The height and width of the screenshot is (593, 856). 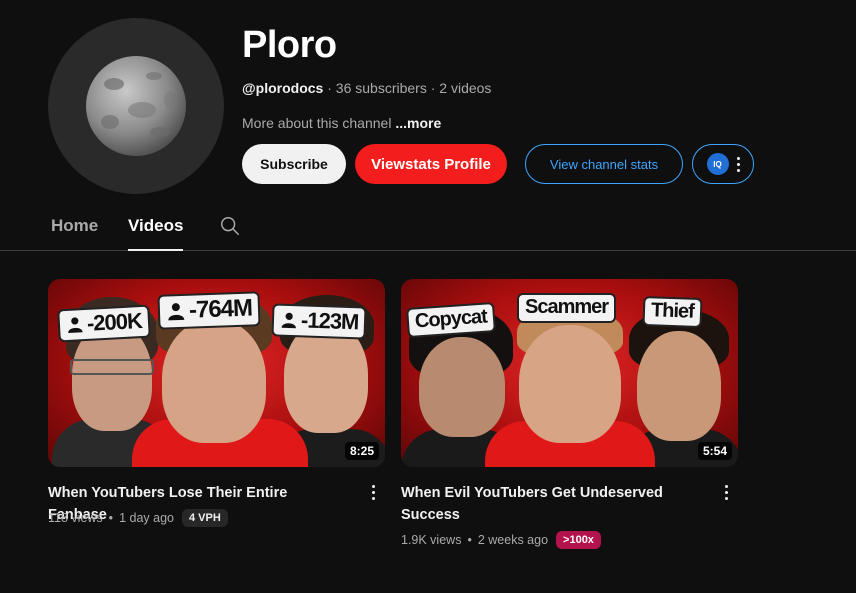 What do you see at coordinates (329, 321) in the screenshot?
I see `thumb-tag-label: -123M` at bounding box center [329, 321].